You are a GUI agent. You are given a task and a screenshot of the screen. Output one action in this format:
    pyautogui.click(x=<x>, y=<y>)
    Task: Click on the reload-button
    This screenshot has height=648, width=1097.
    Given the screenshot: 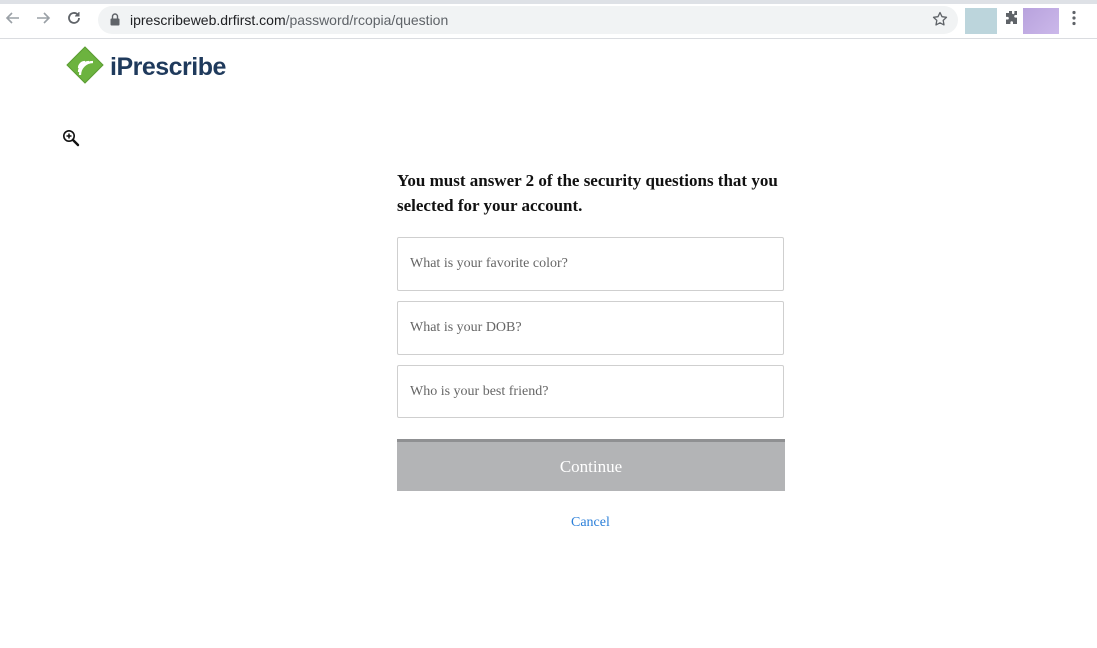 What is the action you would take?
    pyautogui.click(x=74, y=20)
    